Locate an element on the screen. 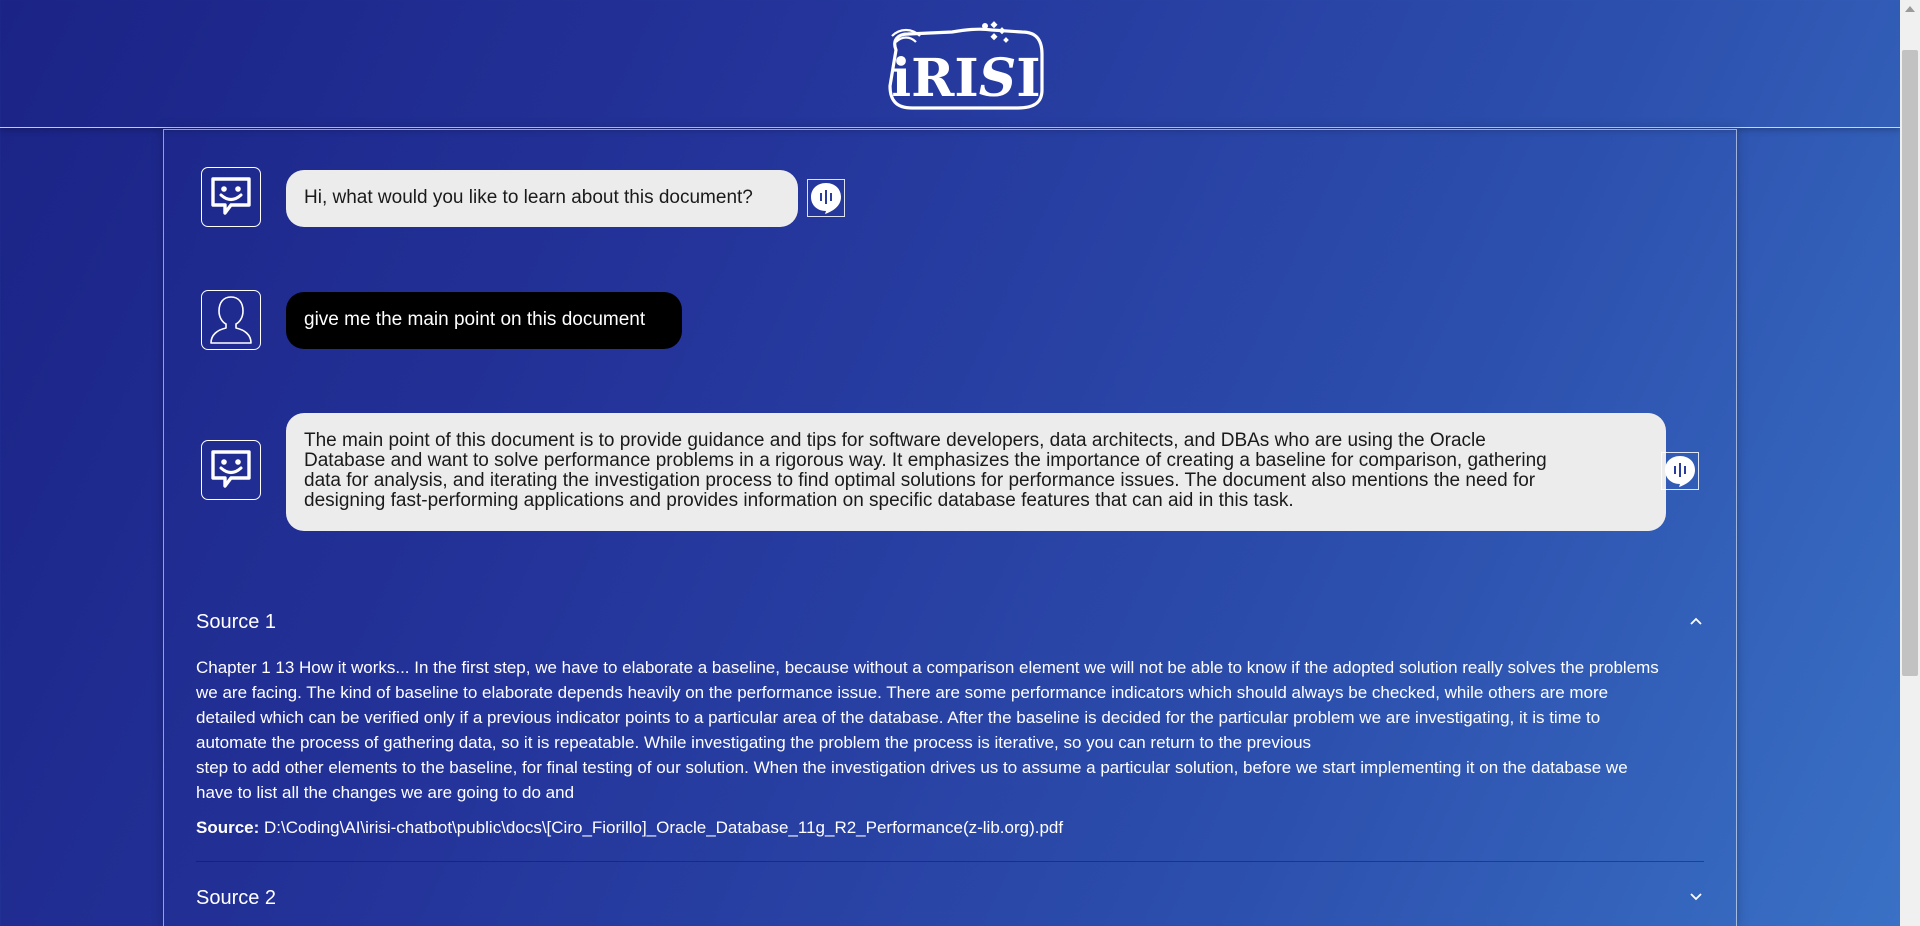 The image size is (1920, 926). chevron-down-icon is located at coordinates (1696, 897).